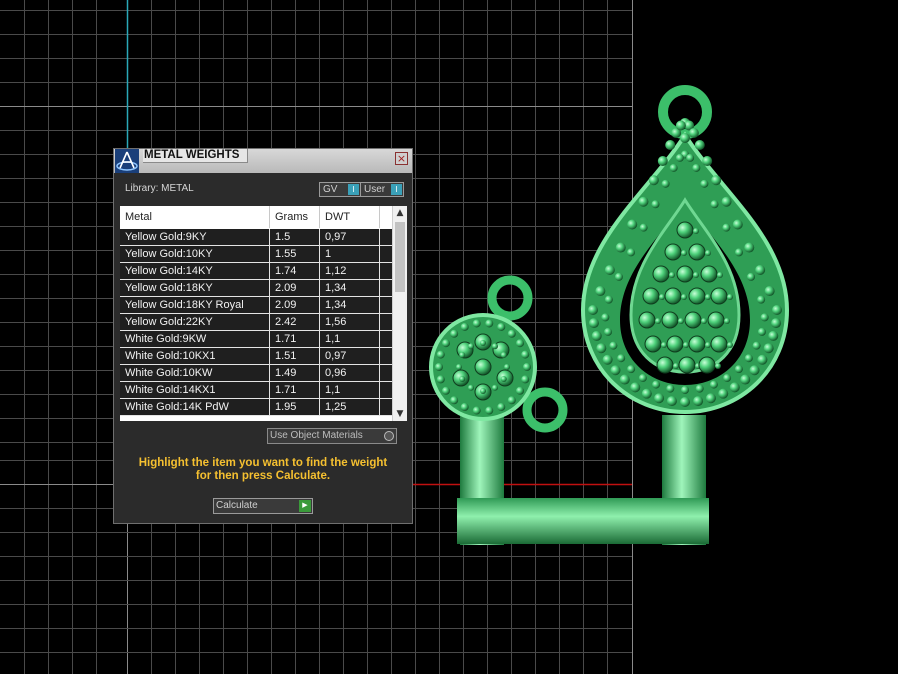 The width and height of the screenshot is (898, 674). What do you see at coordinates (400, 414) in the screenshot?
I see `scroll-down-icon: ▼` at bounding box center [400, 414].